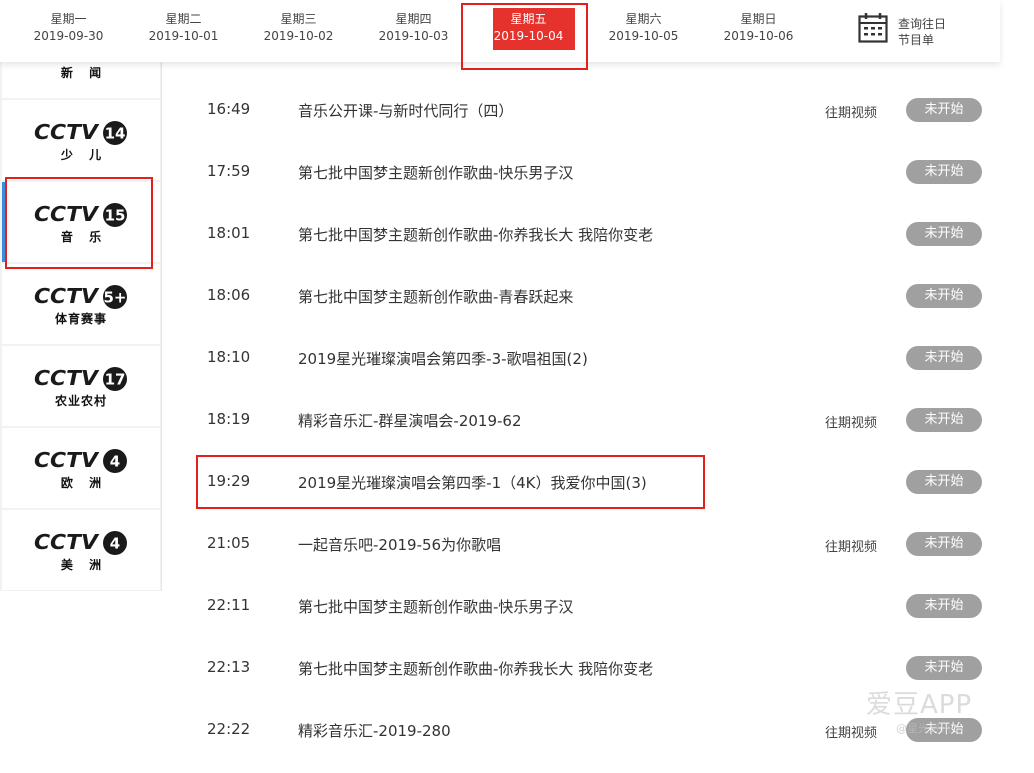 The height and width of the screenshot is (773, 1034). Describe the element at coordinates (528, 36) in the screenshot. I see `day-date: 2019-10-04` at that location.